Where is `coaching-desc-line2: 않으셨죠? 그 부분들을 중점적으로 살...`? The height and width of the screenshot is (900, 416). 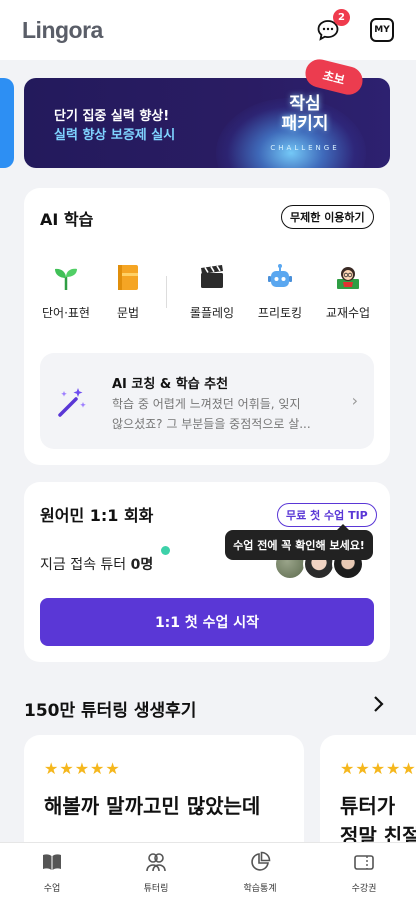
coaching-desc-line2: 않으셨죠? 그 부분들을 중점적으로 살... is located at coordinates (211, 424).